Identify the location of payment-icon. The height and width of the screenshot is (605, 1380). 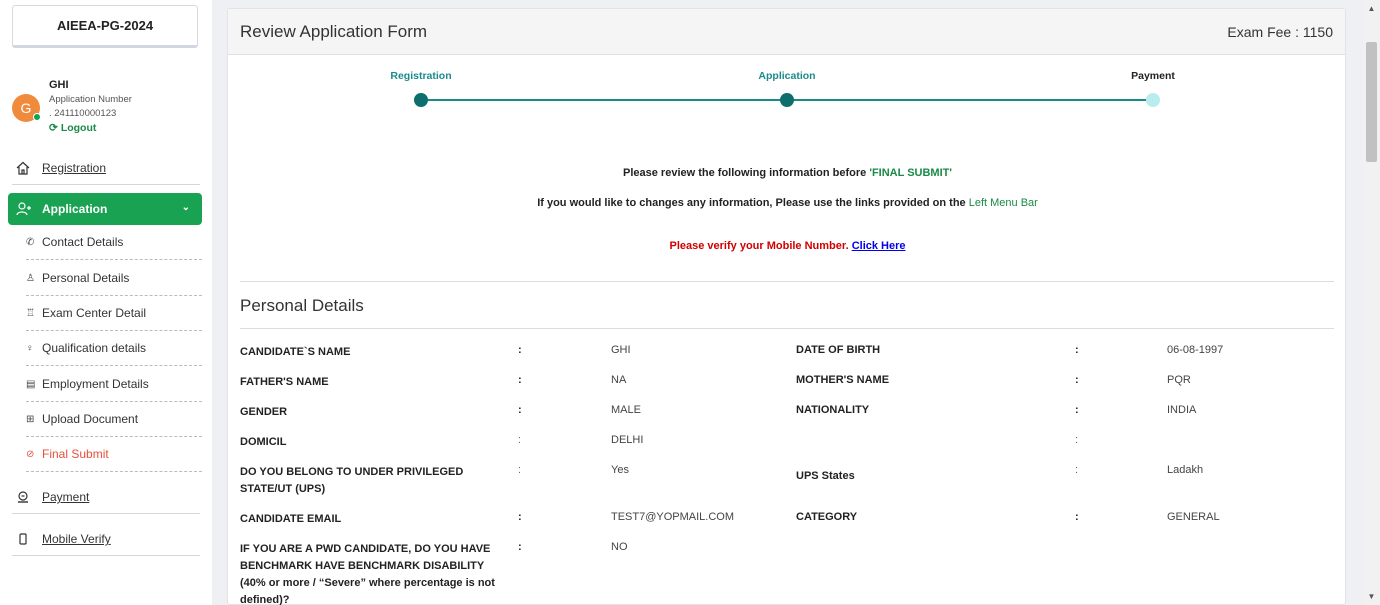
(23, 497).